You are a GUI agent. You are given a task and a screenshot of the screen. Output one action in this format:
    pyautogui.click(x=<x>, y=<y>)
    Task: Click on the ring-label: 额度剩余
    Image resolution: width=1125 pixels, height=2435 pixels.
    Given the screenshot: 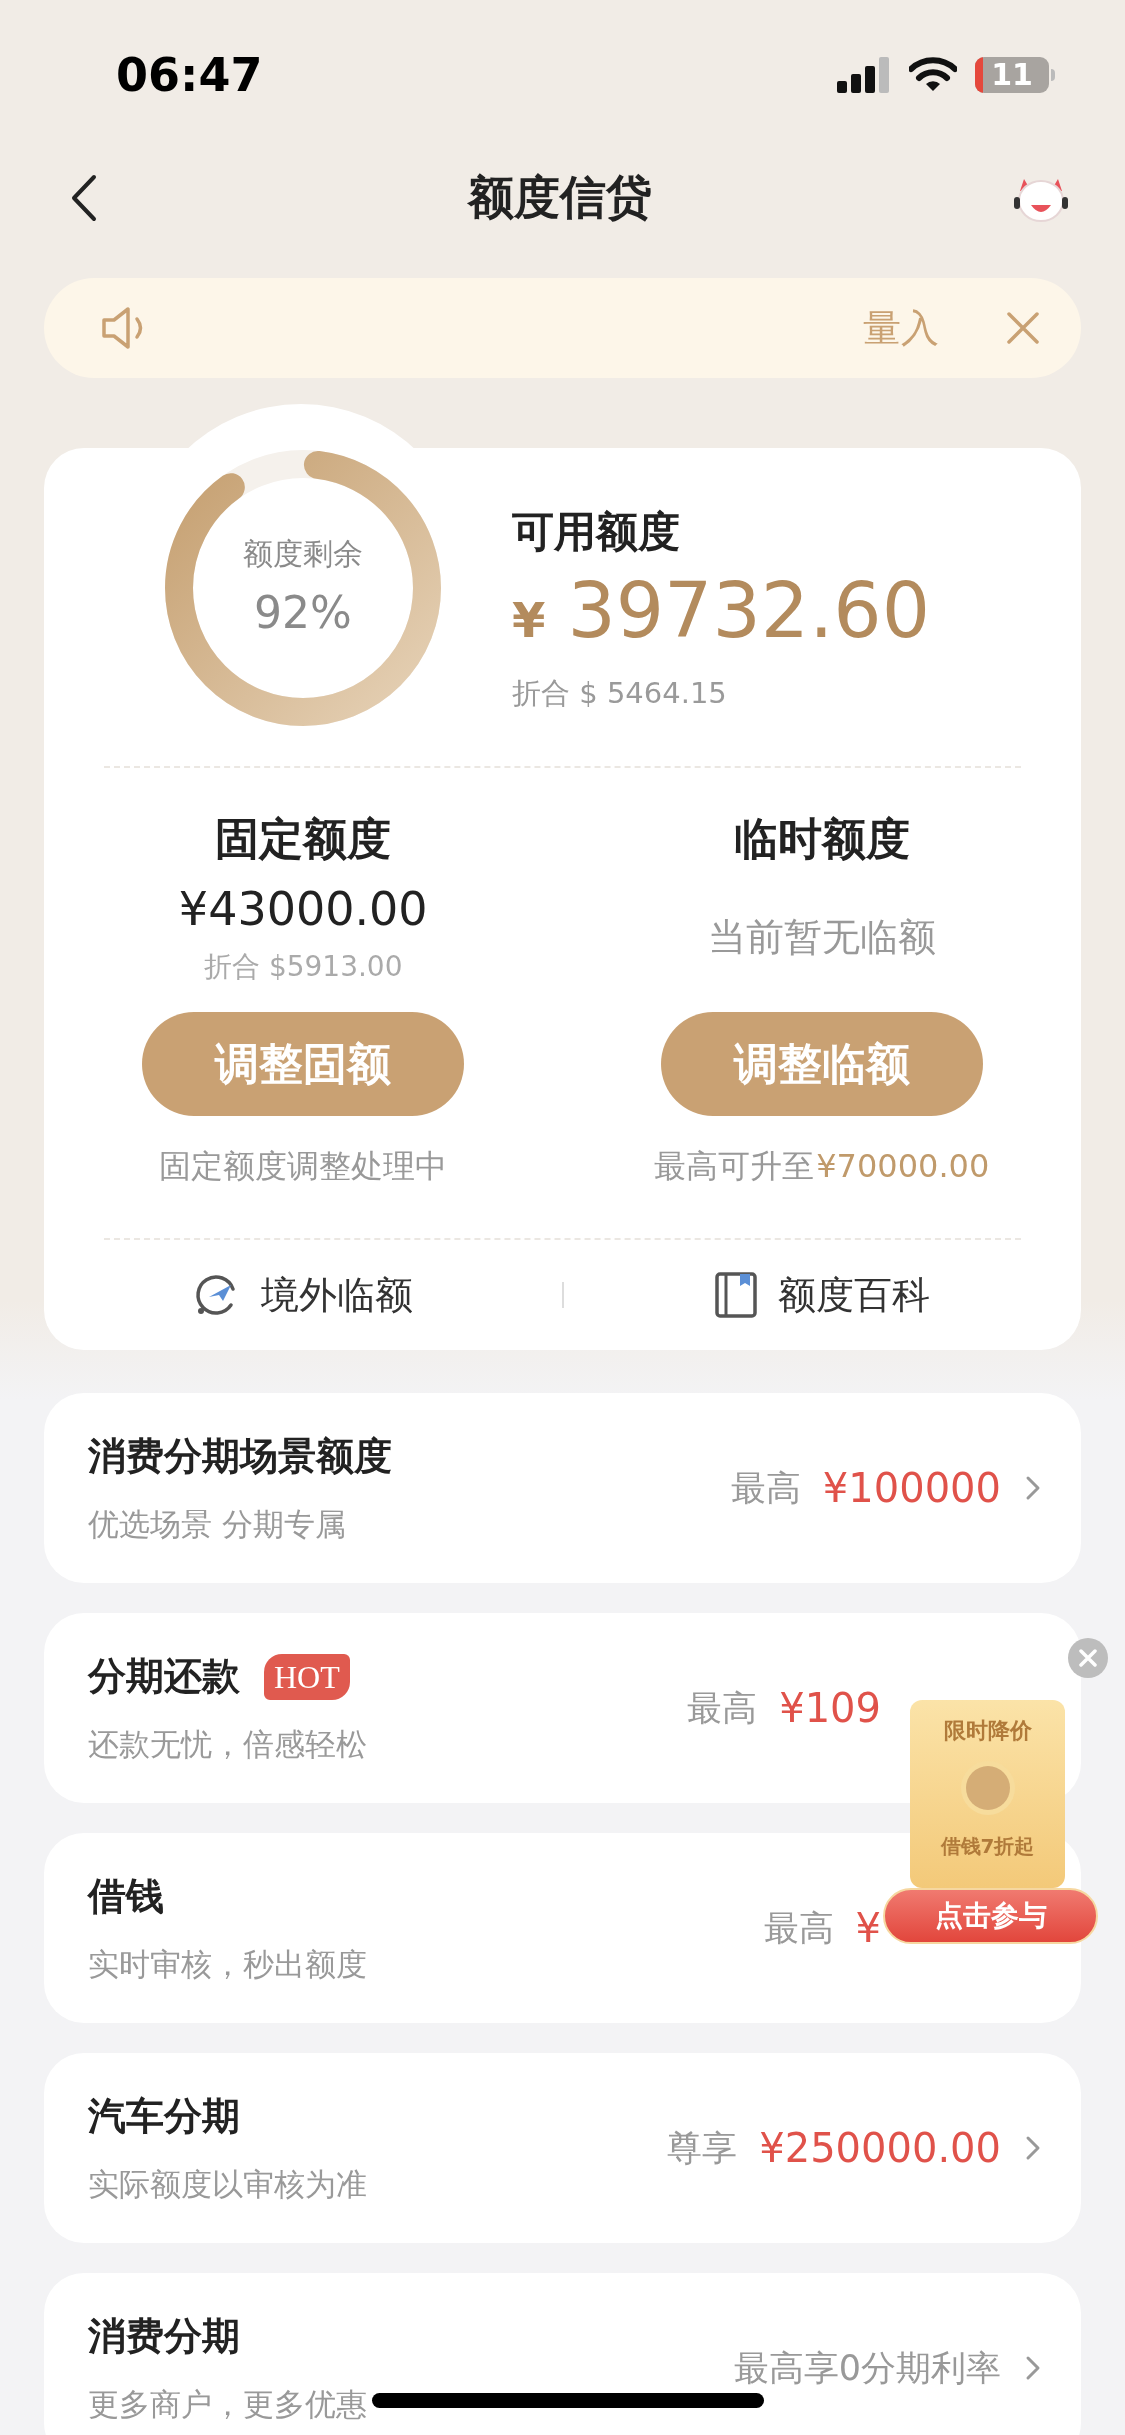 What is the action you would take?
    pyautogui.click(x=303, y=553)
    